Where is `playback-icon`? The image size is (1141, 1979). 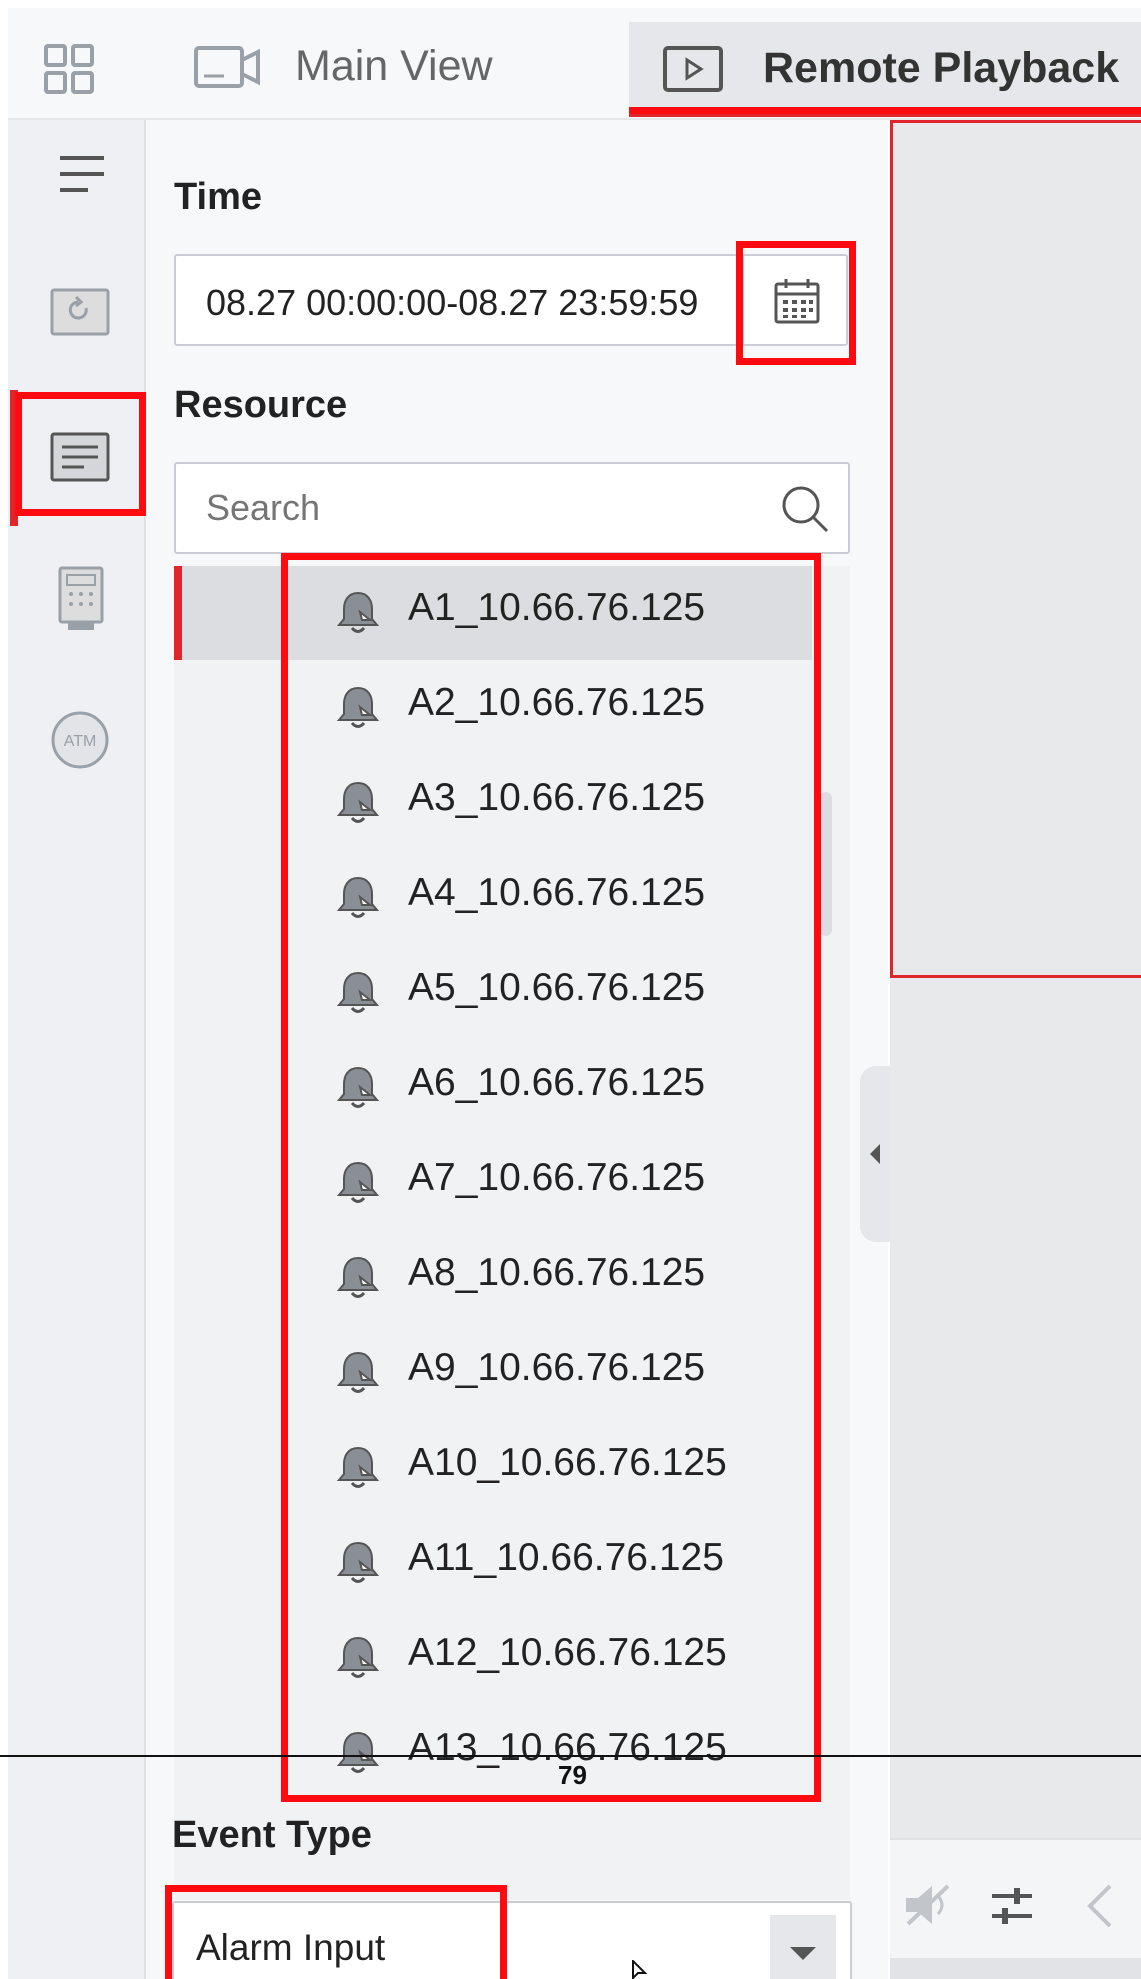
playback-icon is located at coordinates (693, 69).